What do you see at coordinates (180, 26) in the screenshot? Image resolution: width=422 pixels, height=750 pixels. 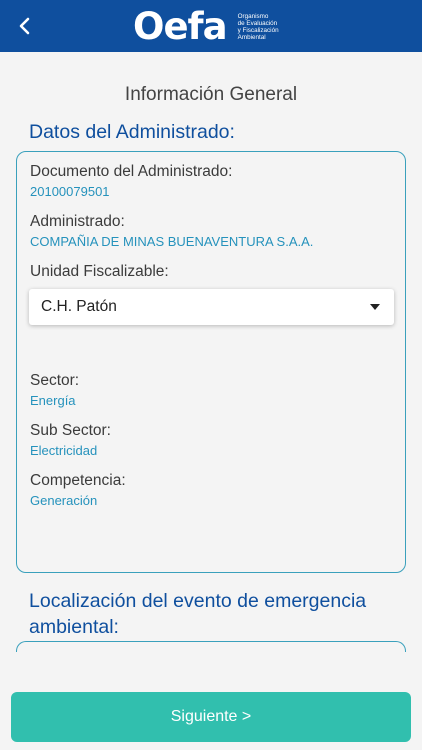 I see `logo-wordmark: Oefa` at bounding box center [180, 26].